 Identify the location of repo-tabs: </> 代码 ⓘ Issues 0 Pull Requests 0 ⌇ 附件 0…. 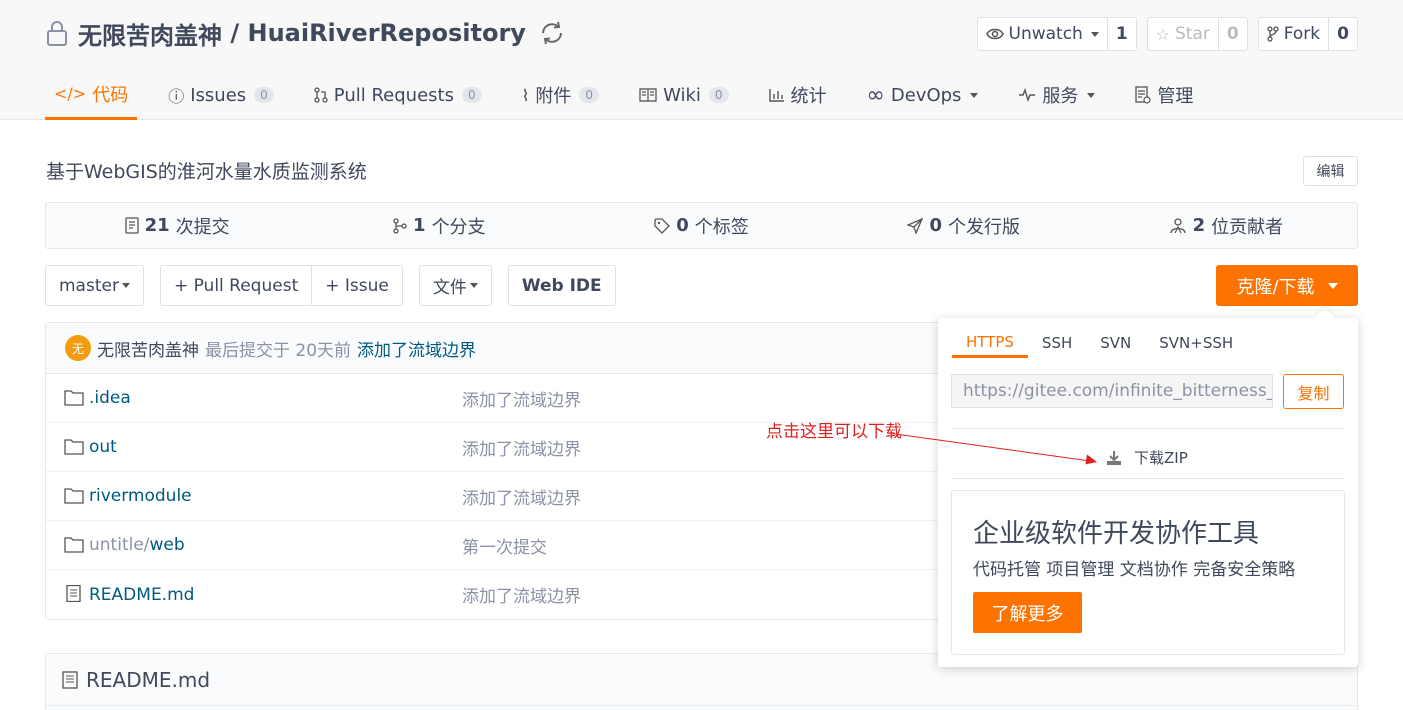
(634, 95).